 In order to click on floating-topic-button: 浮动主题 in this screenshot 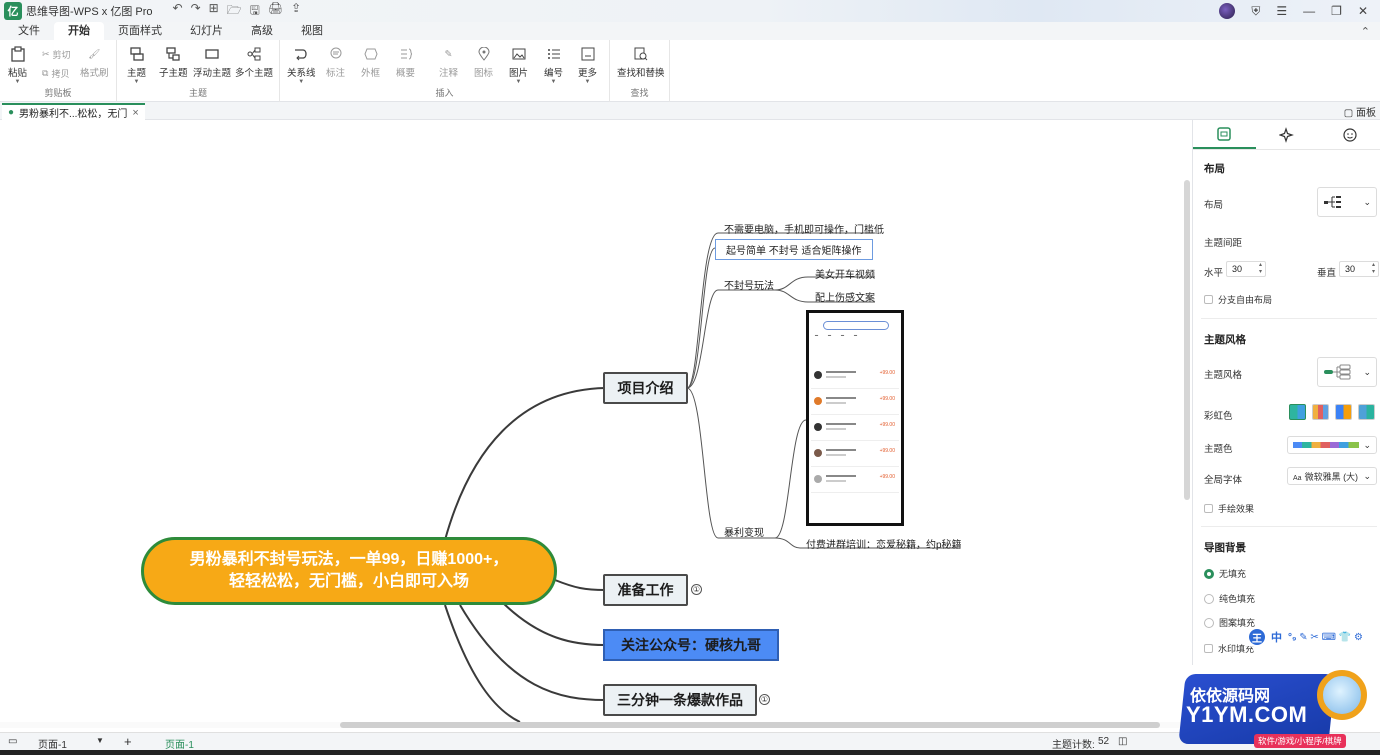, I will do `click(212, 62)`.